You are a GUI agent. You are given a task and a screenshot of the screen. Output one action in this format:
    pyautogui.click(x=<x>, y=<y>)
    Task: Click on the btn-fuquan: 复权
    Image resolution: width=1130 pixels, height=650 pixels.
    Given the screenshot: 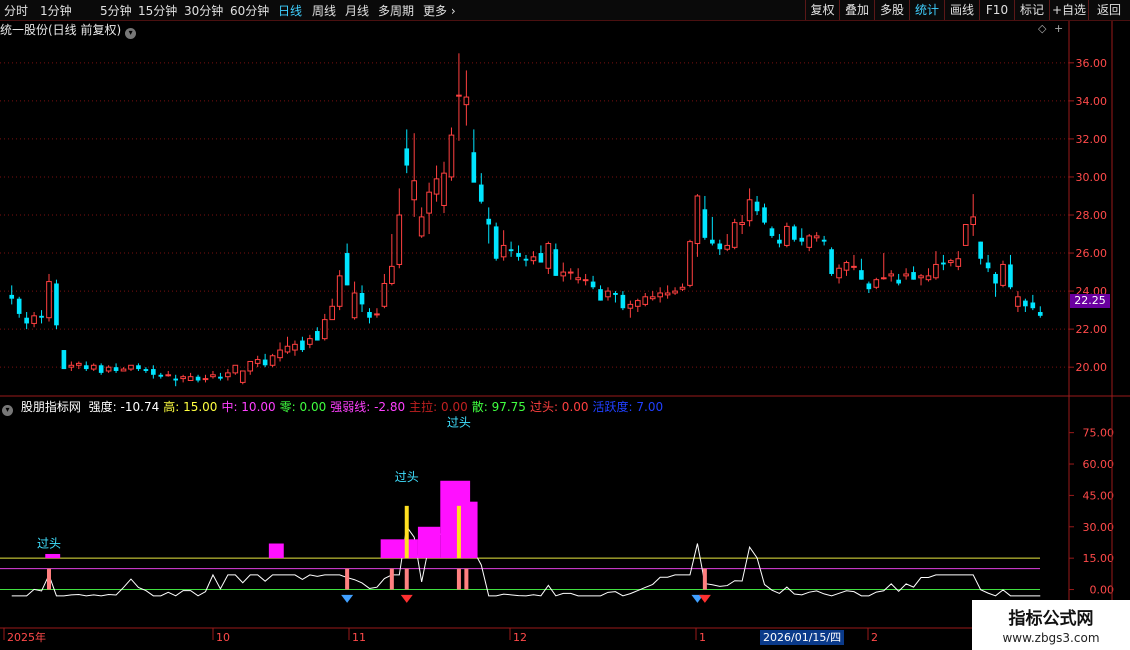 What is the action you would take?
    pyautogui.click(x=822, y=10)
    